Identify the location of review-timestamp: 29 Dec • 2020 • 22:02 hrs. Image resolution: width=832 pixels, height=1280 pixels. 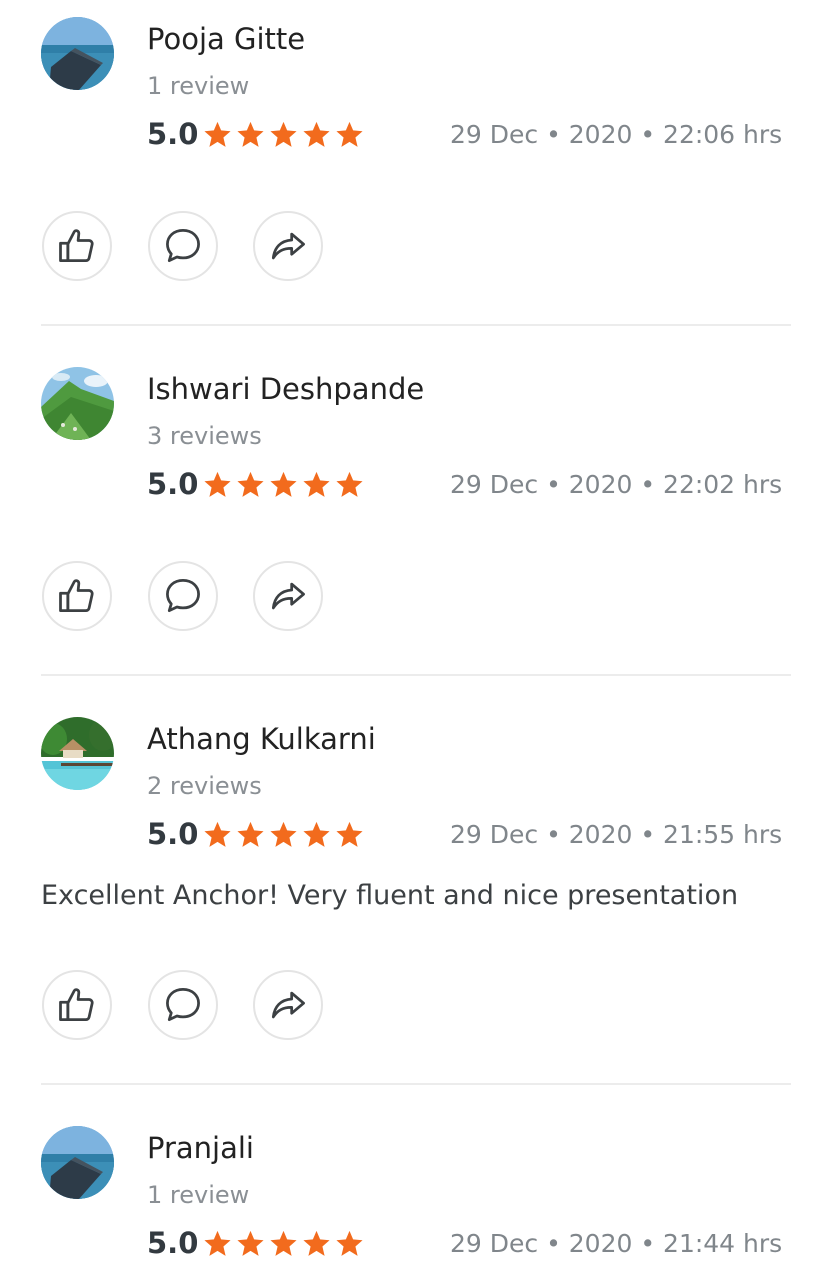
(616, 484).